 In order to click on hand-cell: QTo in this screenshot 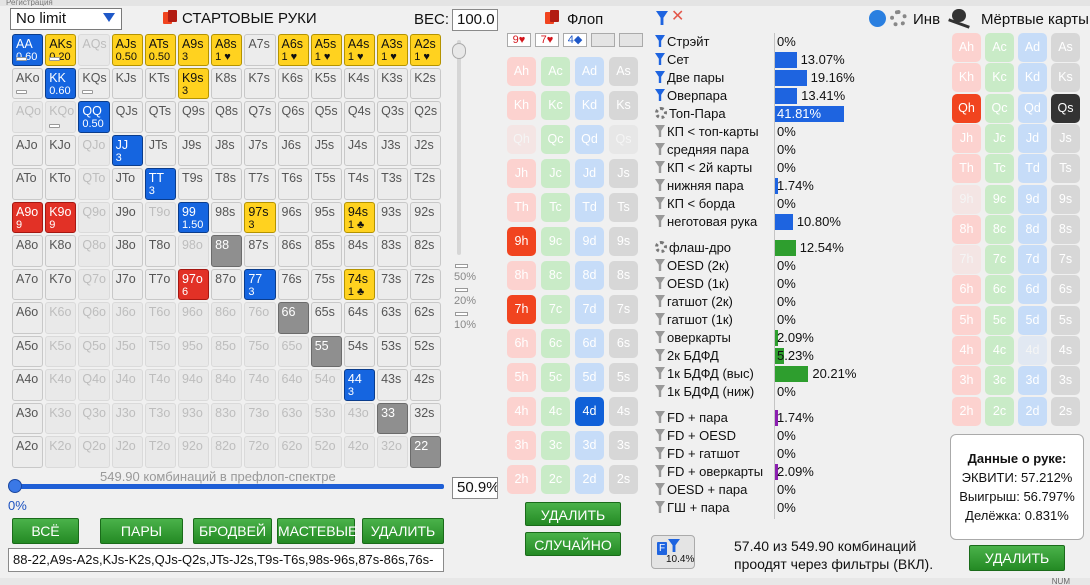, I will do `click(94, 184)`.